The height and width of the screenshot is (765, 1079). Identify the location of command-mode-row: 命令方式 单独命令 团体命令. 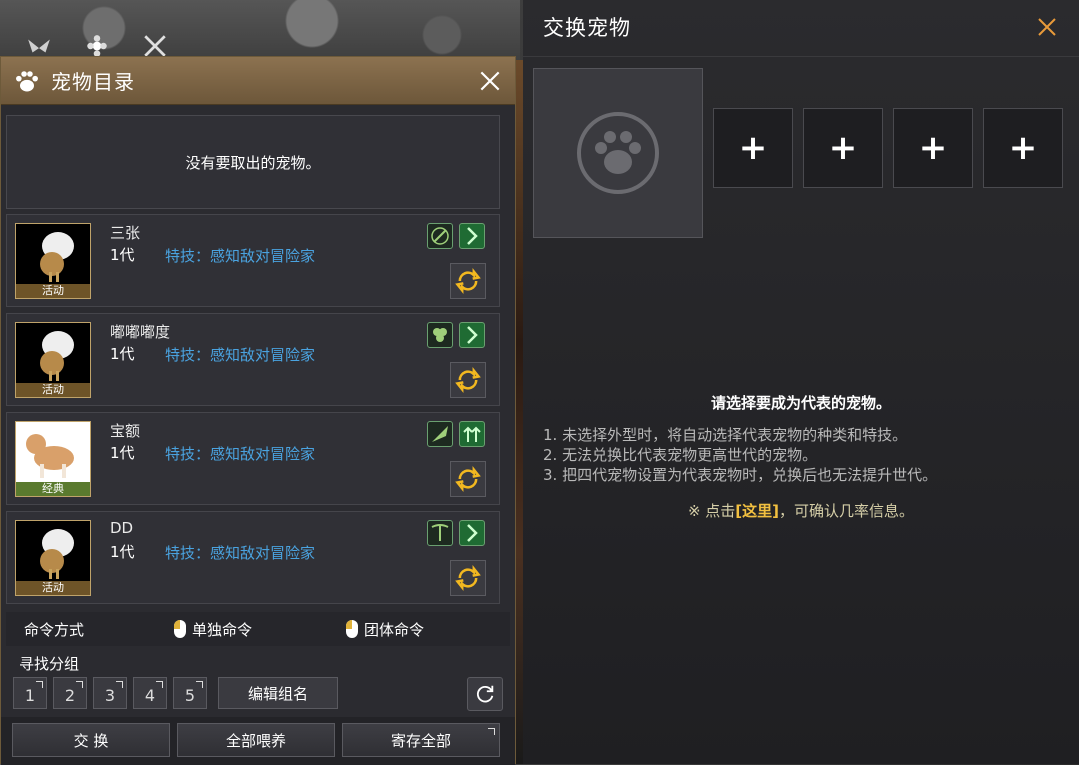
(258, 629).